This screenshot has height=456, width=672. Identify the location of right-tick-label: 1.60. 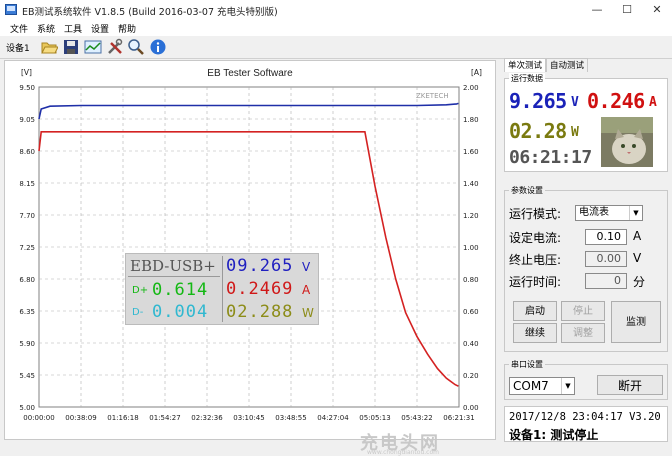
(471, 152).